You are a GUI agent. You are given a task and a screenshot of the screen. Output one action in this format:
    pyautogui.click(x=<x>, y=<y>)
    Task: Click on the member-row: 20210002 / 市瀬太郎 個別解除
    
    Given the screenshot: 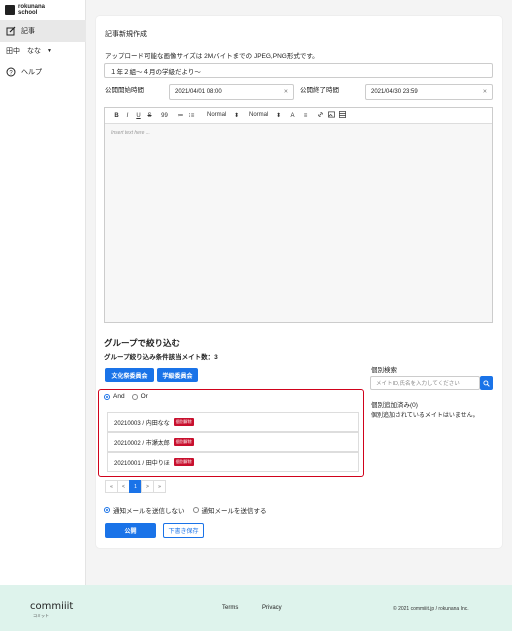 What is the action you would take?
    pyautogui.click(x=233, y=442)
    